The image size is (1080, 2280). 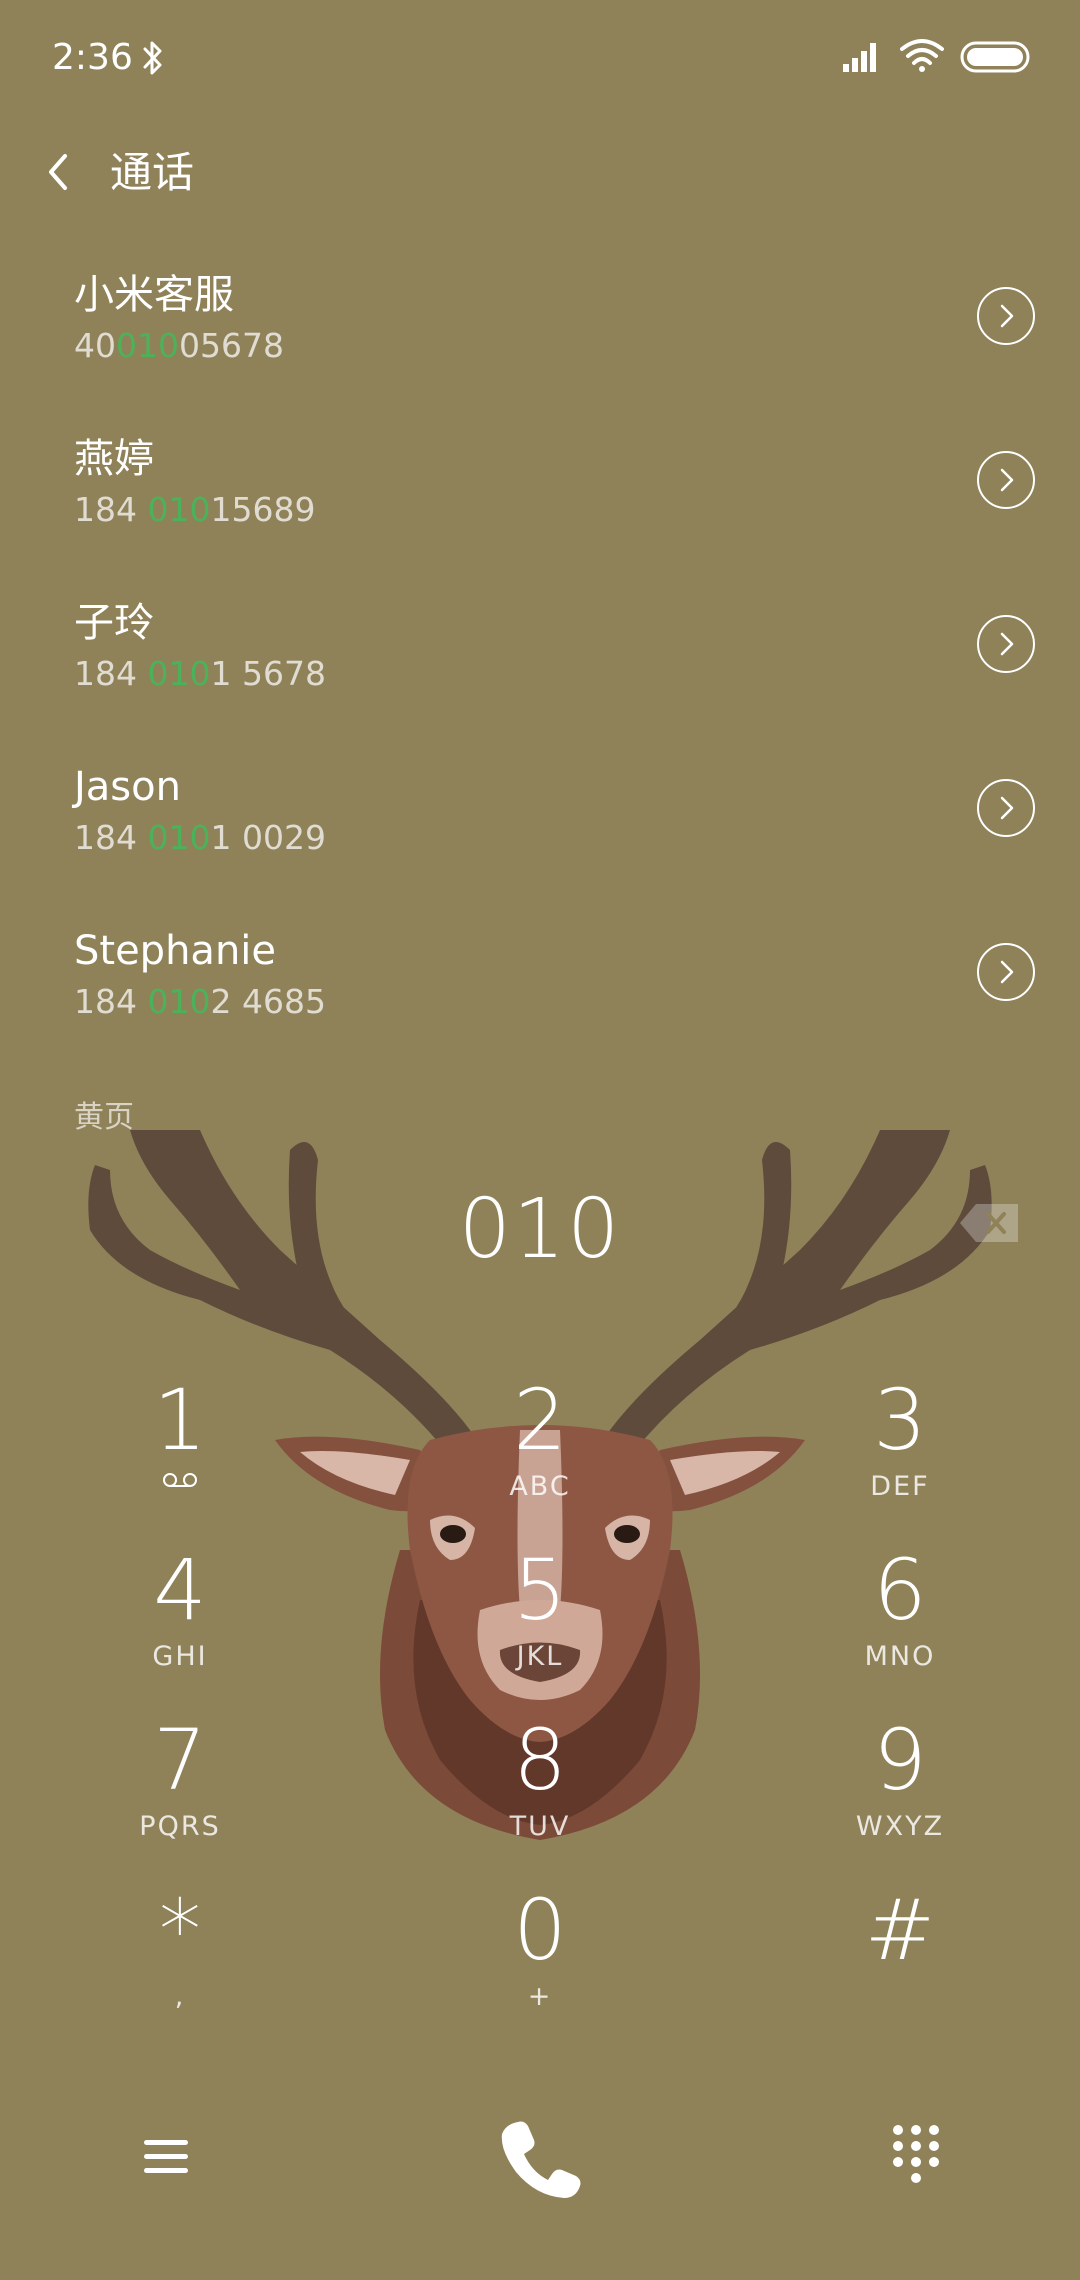 I want to click on contact-row: 子玲 184 0101 5678, so click(x=540, y=656).